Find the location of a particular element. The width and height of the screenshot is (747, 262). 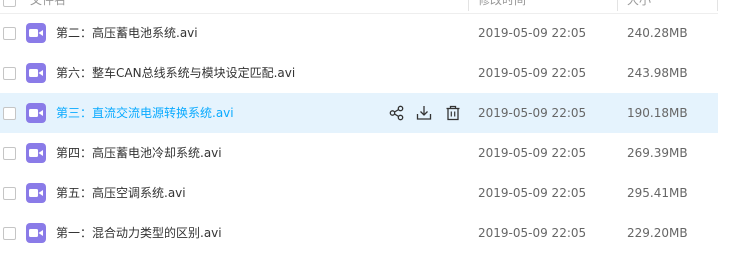

file-list-header: 文件名 修改时间 大小 is located at coordinates (359, 7).